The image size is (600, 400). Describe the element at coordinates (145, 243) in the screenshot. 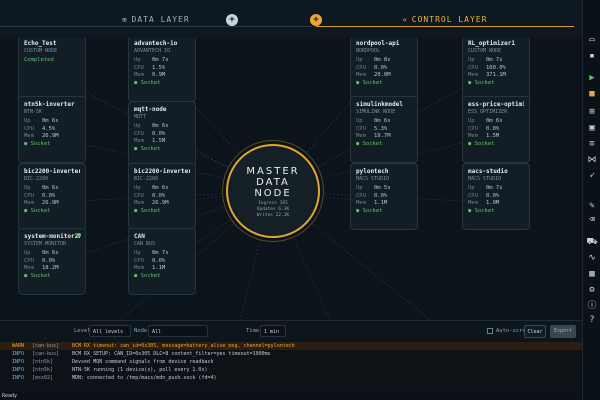

I see `node-type: CAN BUS` at that location.